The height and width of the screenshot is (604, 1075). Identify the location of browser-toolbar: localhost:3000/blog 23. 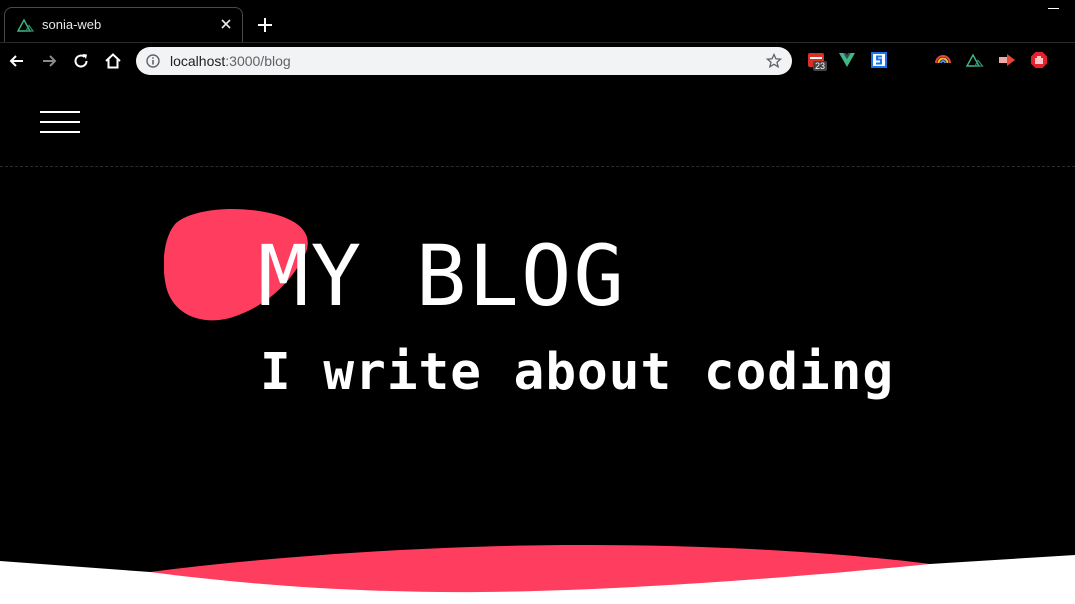
(537, 60).